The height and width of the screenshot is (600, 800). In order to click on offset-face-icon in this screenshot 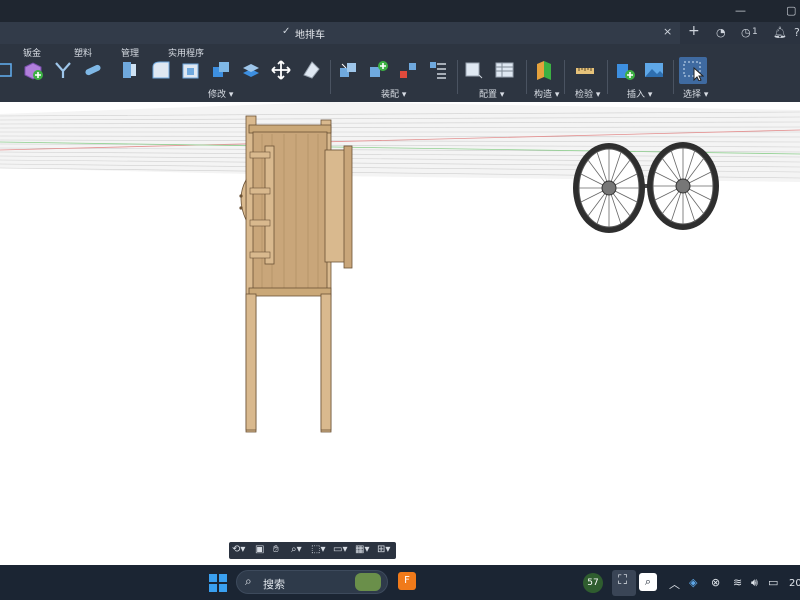, I will do `click(251, 70)`.